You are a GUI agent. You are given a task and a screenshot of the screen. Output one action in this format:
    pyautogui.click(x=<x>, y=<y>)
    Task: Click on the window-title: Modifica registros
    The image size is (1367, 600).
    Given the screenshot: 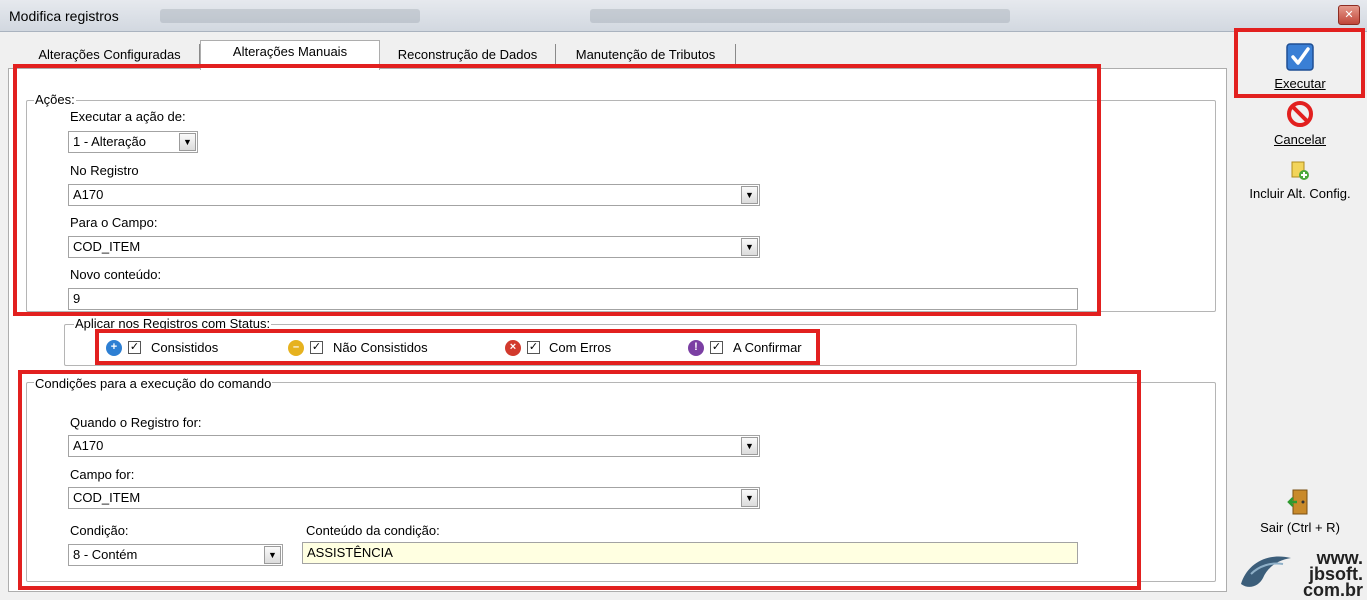 What is the action you would take?
    pyautogui.click(x=64, y=16)
    